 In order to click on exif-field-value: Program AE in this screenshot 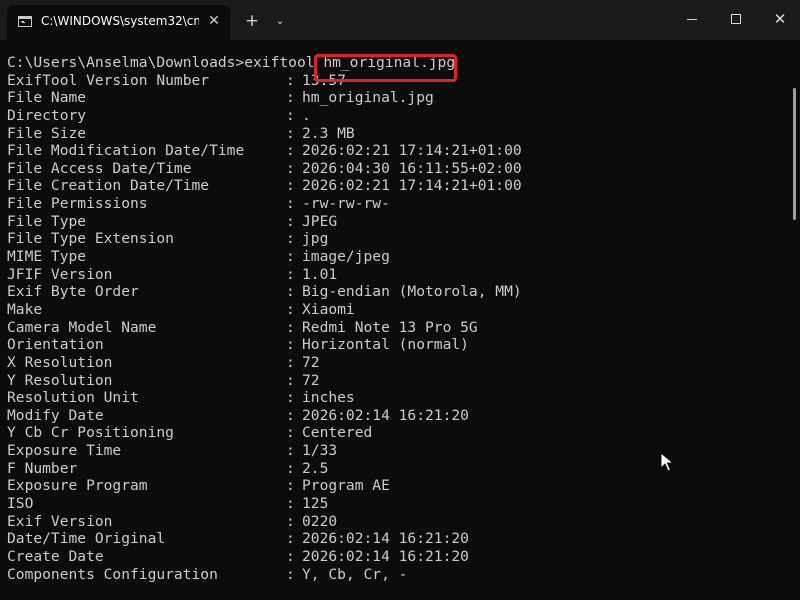, I will do `click(346, 486)`.